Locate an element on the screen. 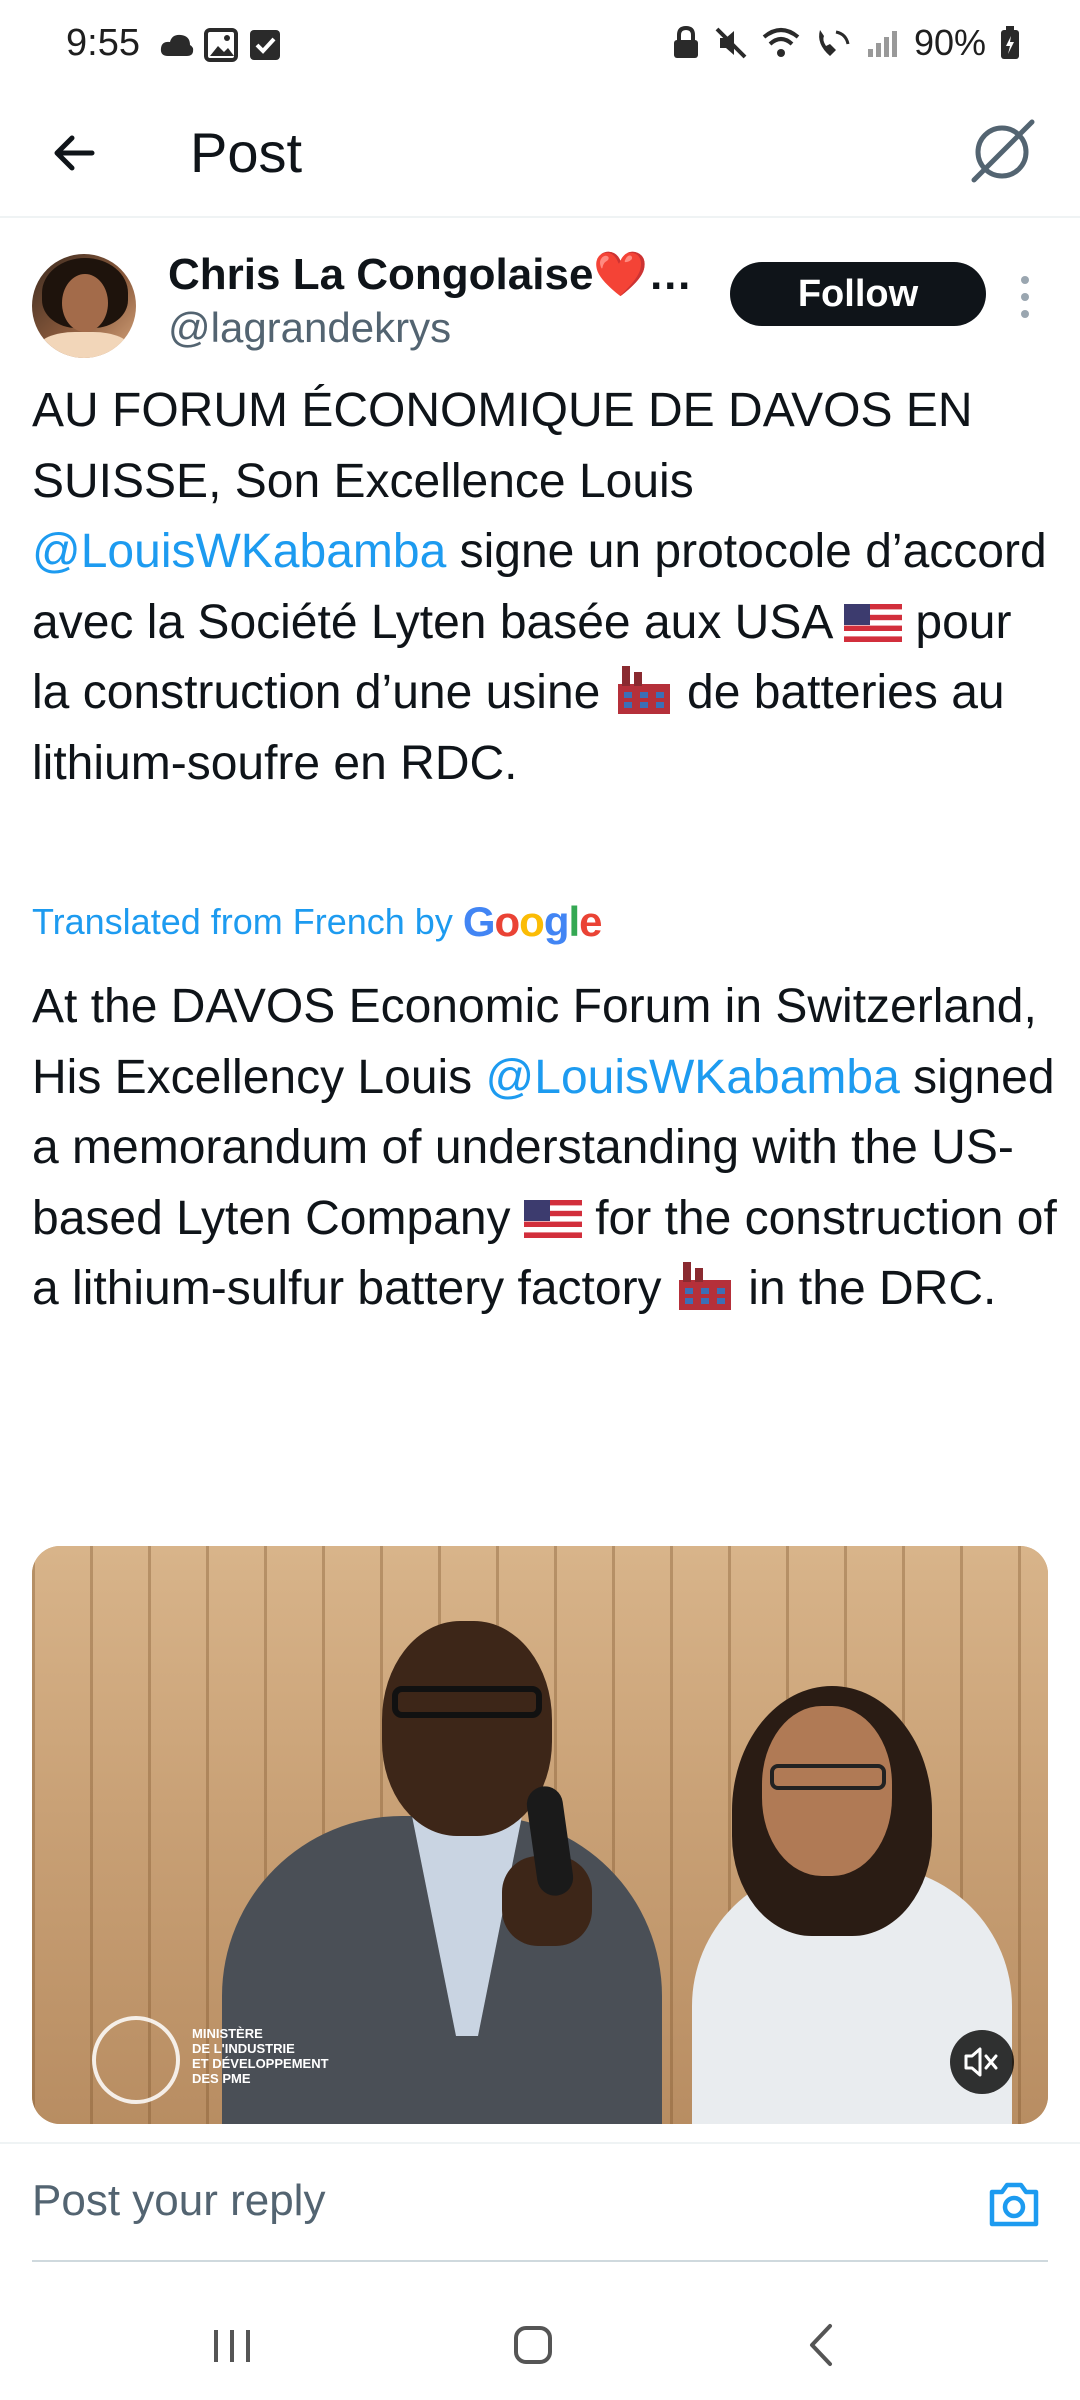 This screenshot has width=1080, height=2400. follow-button: Follow is located at coordinates (858, 294).